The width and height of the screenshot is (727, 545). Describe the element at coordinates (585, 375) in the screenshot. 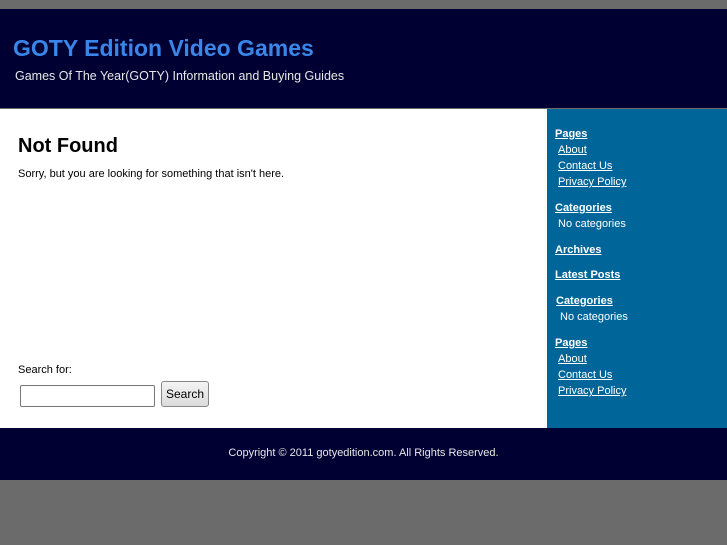

I see `sidebar-link-contact-2: Contact Us` at that location.